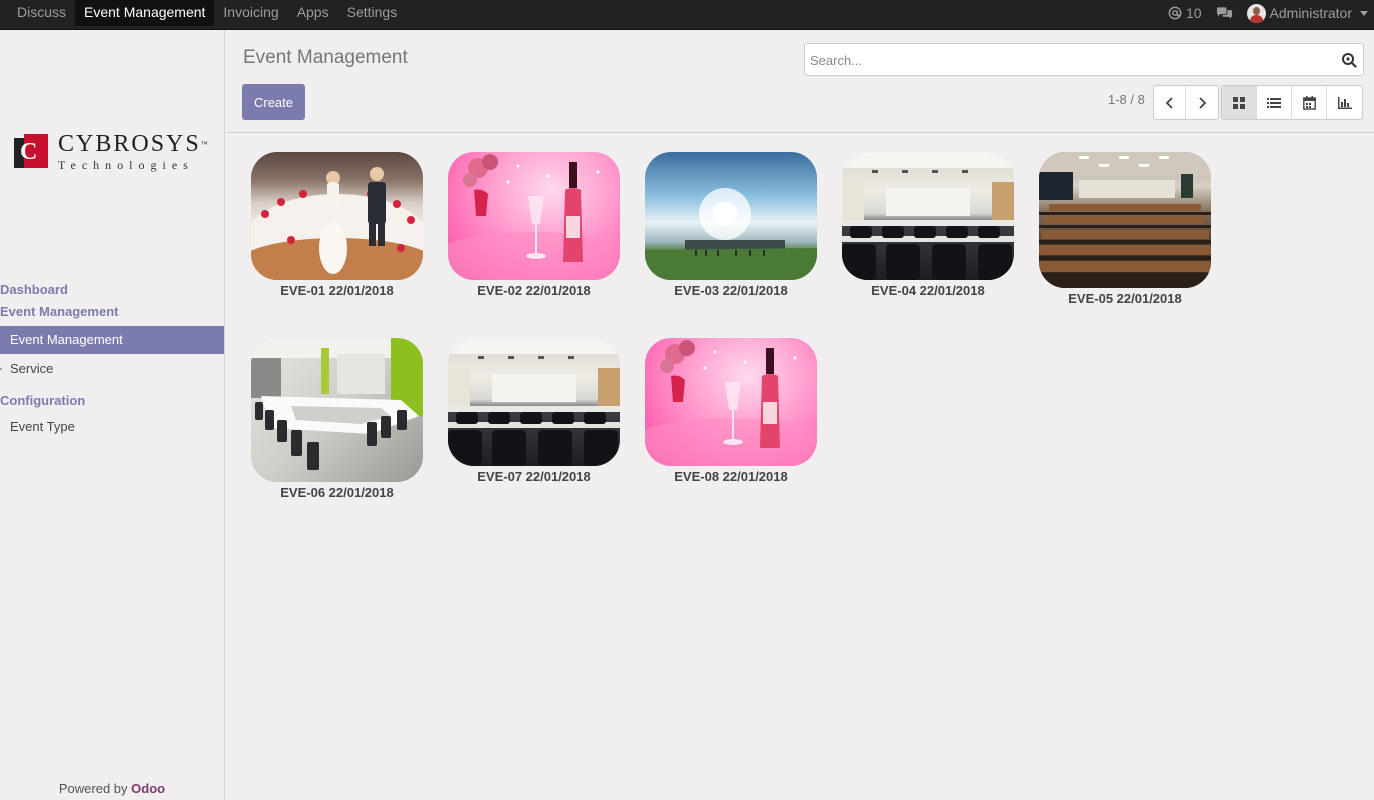  I want to click on control-panel: Event Management Create 1-8 / 8, so click(800, 81).